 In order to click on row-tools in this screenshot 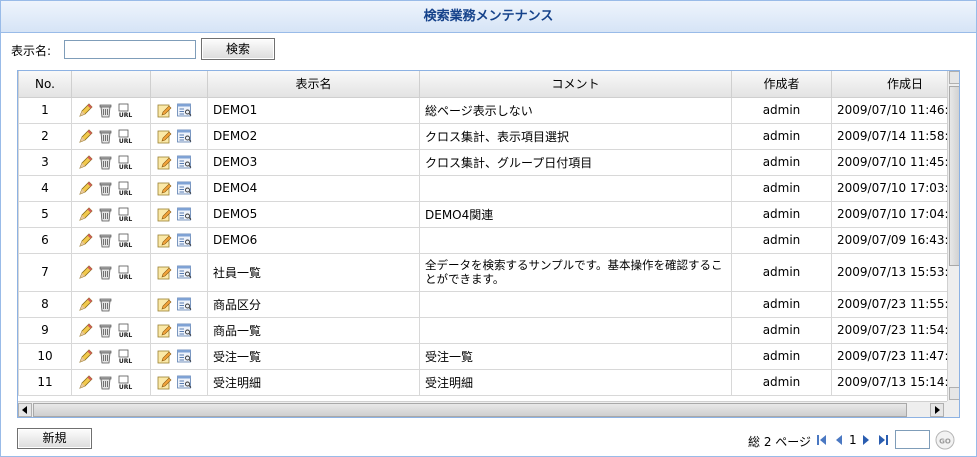, I will do `click(179, 272)`.